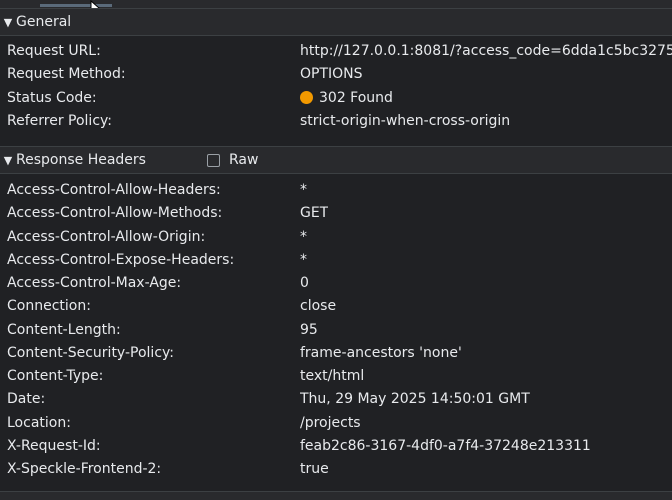 Image resolution: width=672 pixels, height=500 pixels. What do you see at coordinates (55, 376) in the screenshot?
I see `header-key: Content-Type:` at bounding box center [55, 376].